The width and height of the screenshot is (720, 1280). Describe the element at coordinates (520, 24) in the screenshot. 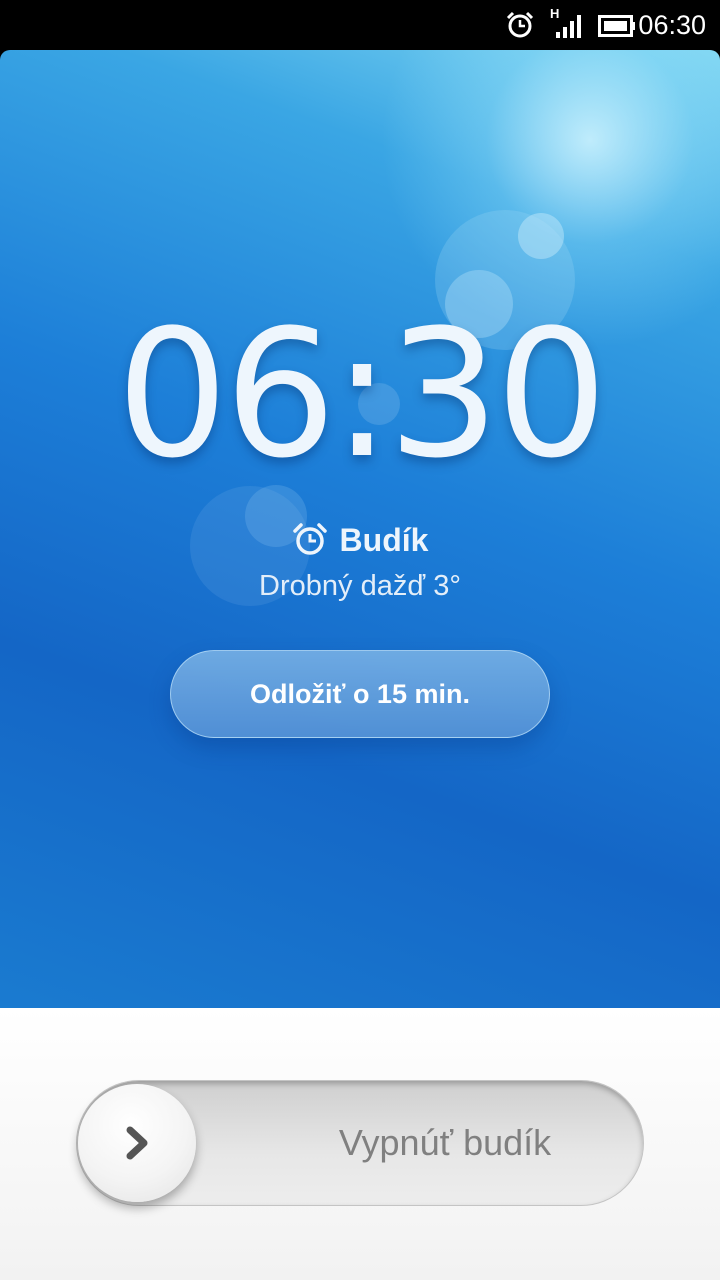

I see `alarm-status-icon` at that location.